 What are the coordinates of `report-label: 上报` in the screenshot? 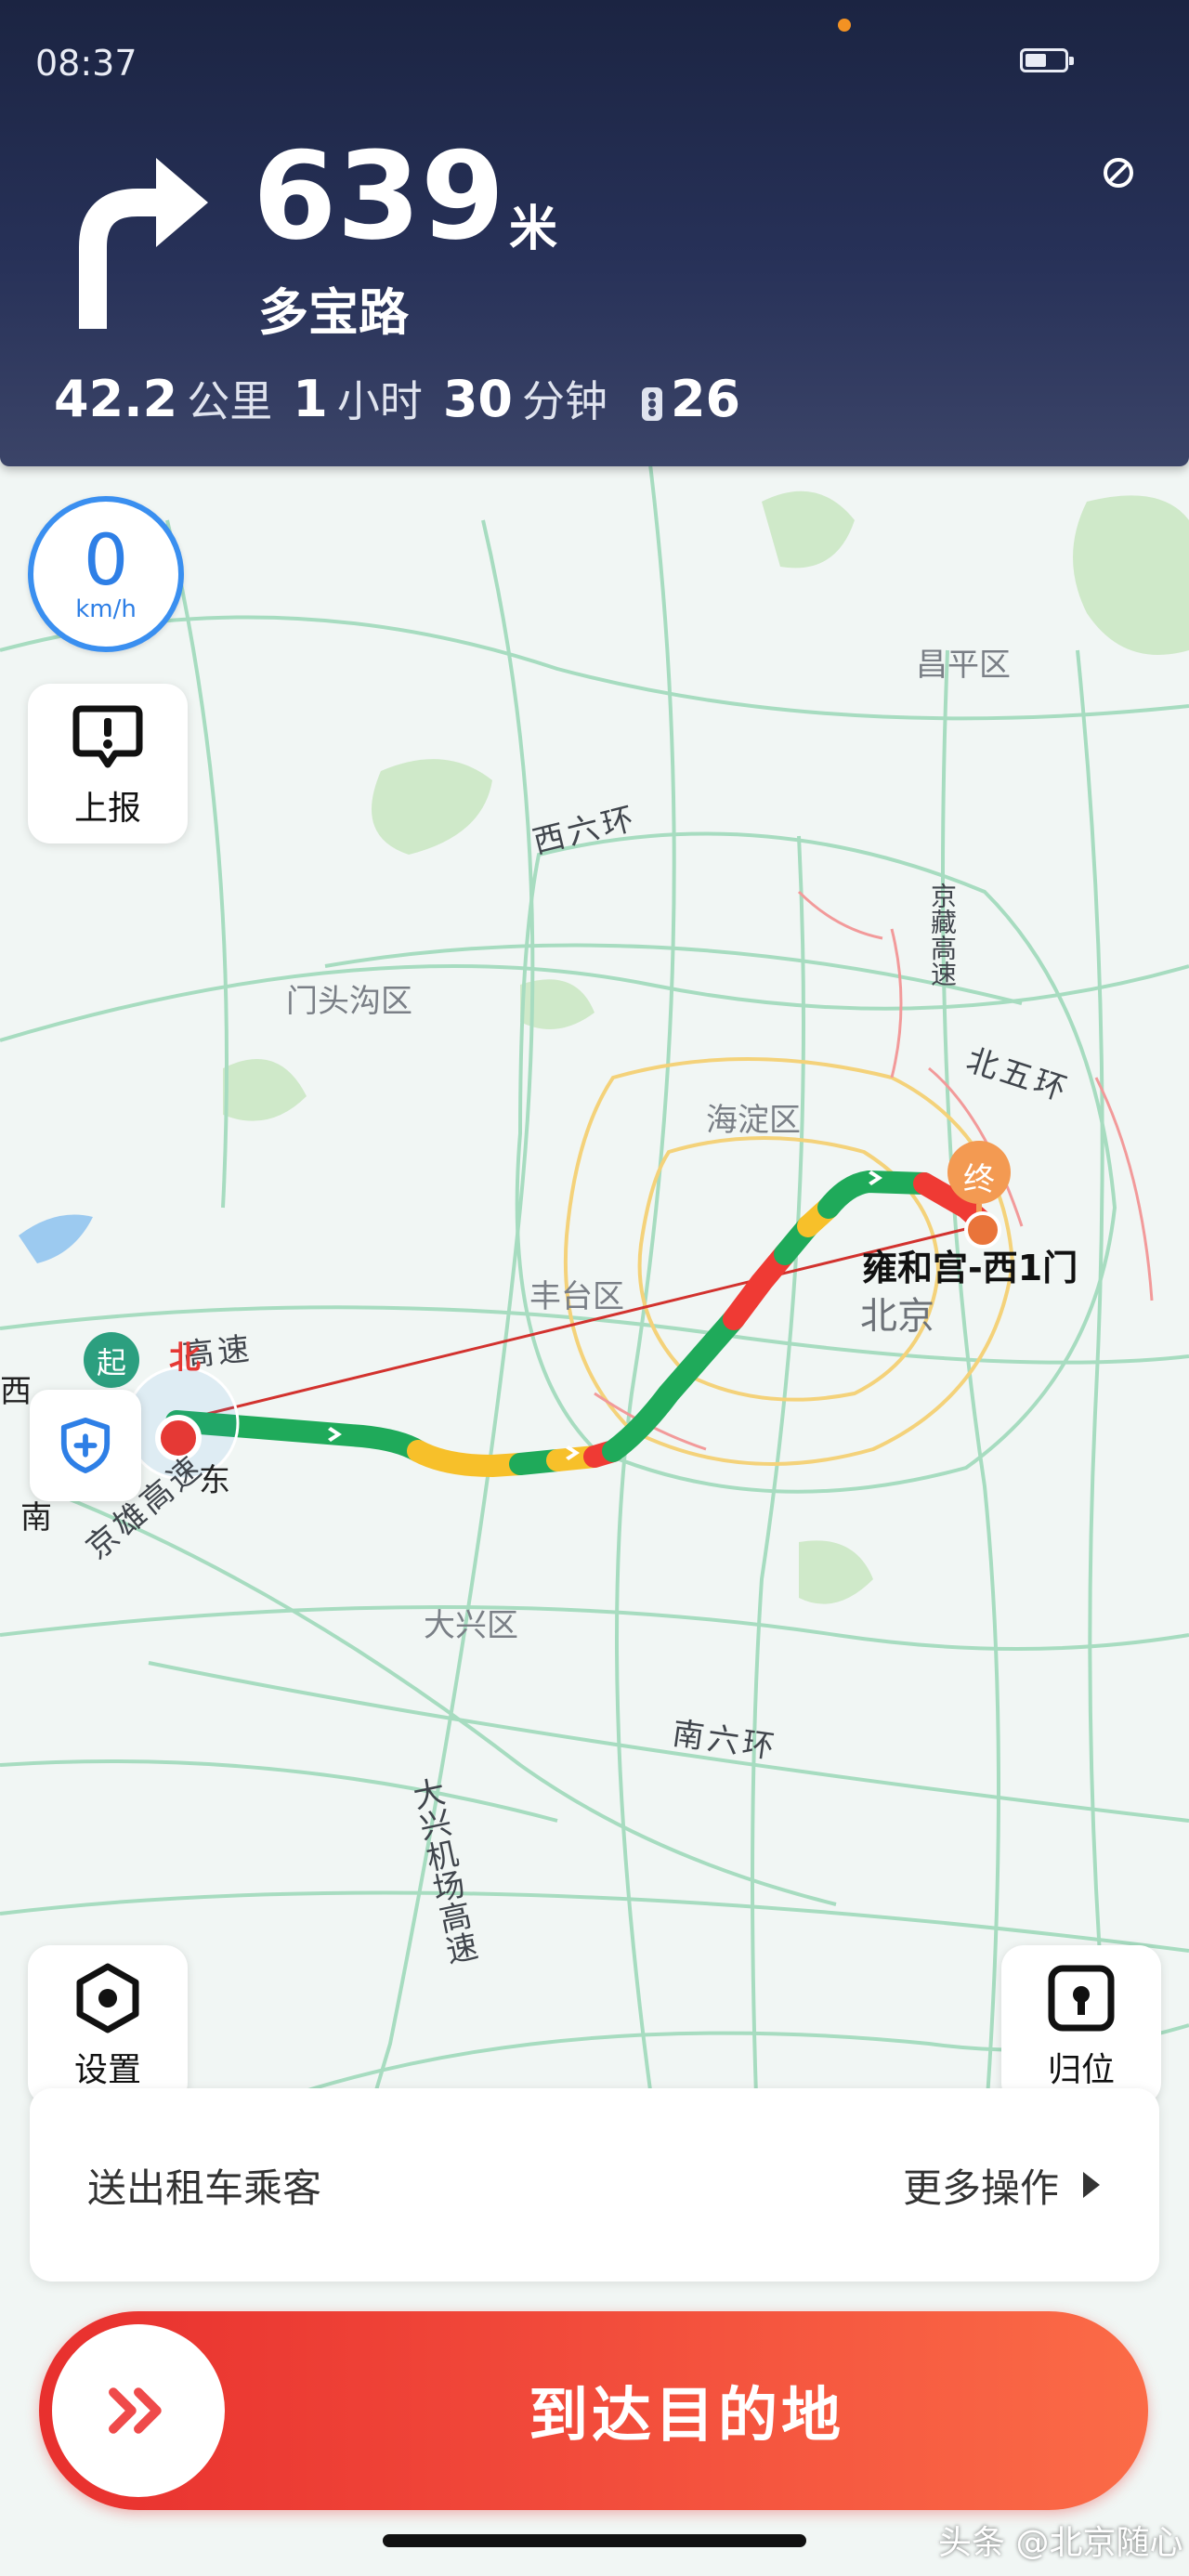 It's located at (107, 809).